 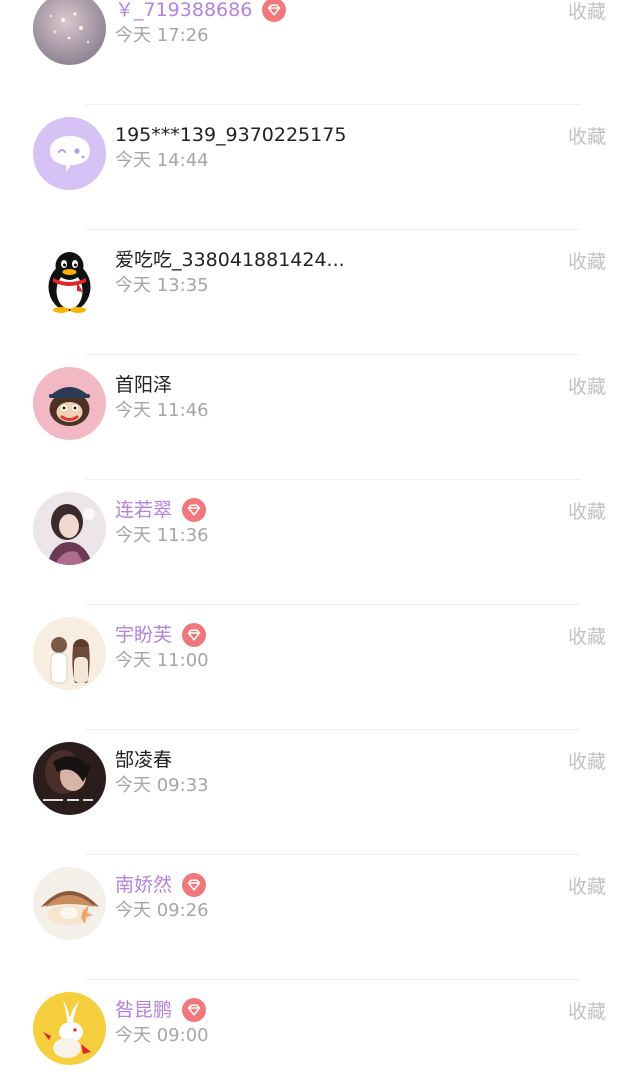 What do you see at coordinates (162, 910) in the screenshot?
I see `timestamp: 今天 09:26` at bounding box center [162, 910].